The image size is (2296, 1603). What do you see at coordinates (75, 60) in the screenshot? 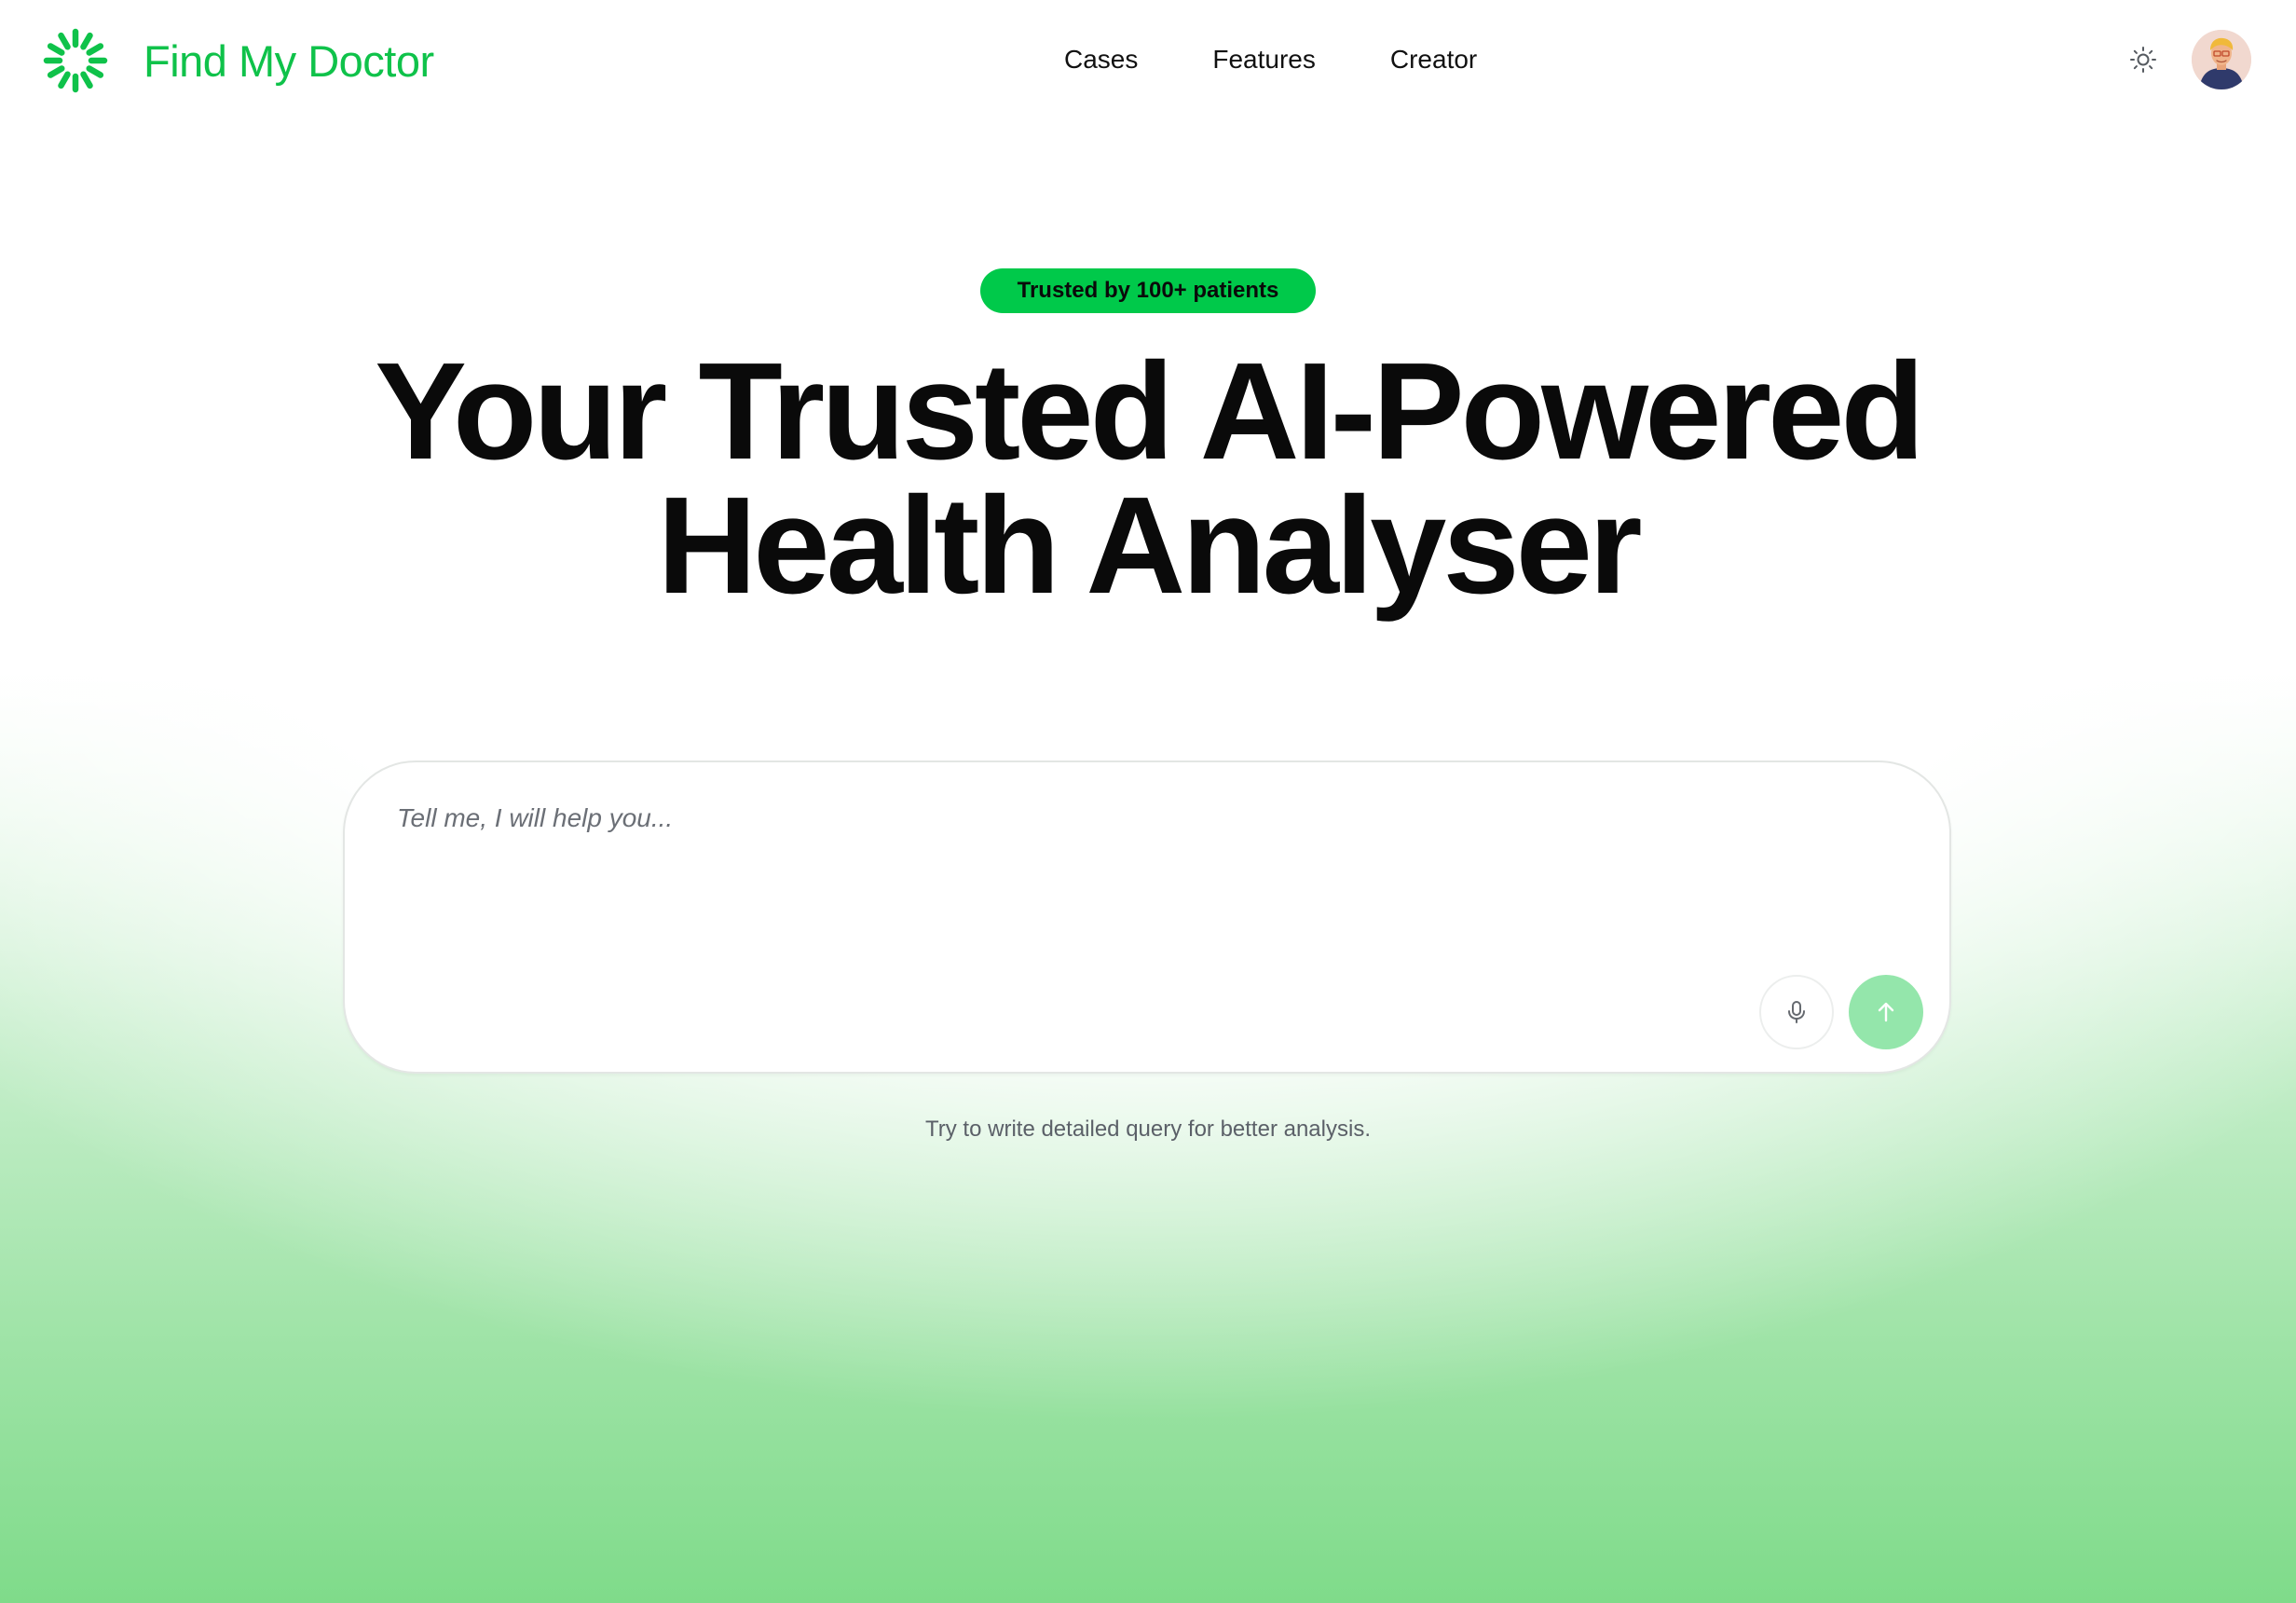
I see `sunburst-logo-icon` at bounding box center [75, 60].